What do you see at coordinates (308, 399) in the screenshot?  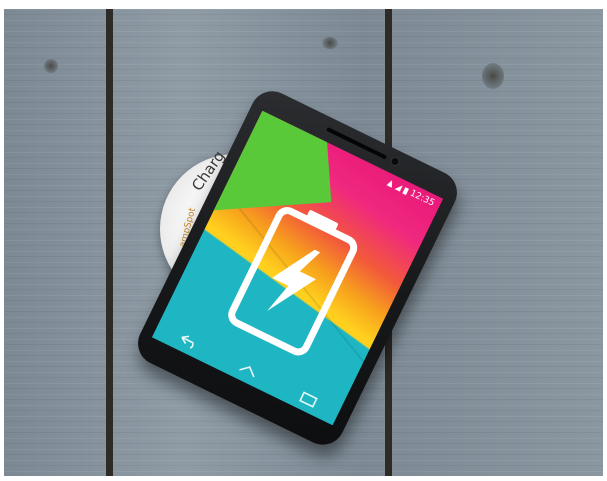 I see `recents-icon` at bounding box center [308, 399].